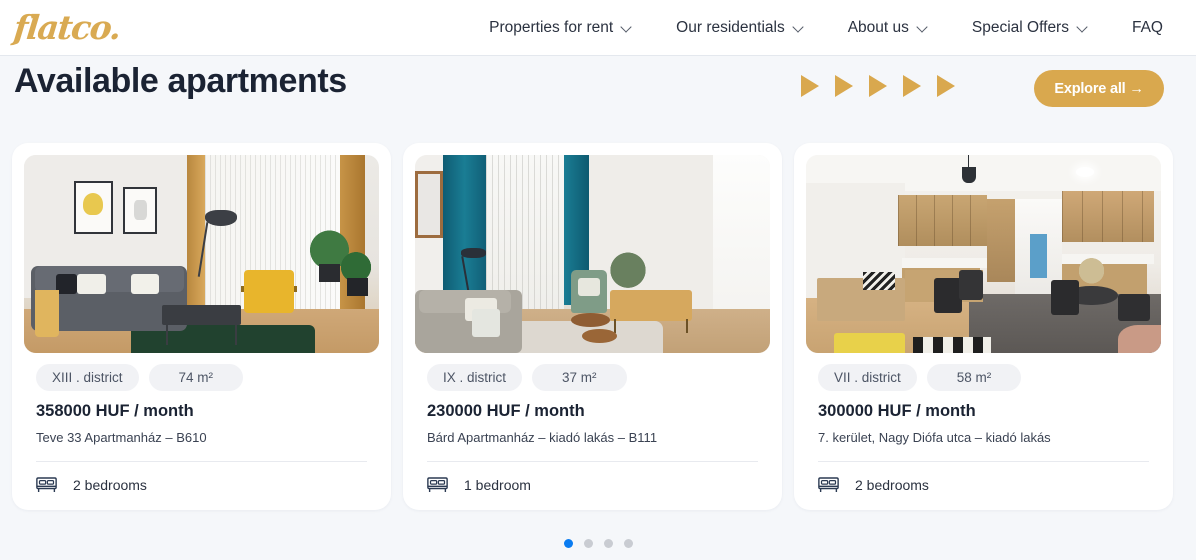 The image size is (1196, 560). I want to click on nav-item-label: FAQ, so click(1147, 27).